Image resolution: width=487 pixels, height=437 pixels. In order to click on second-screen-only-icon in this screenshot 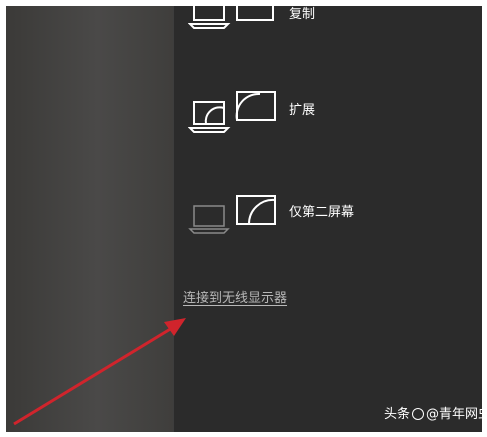, I will do `click(232, 214)`.